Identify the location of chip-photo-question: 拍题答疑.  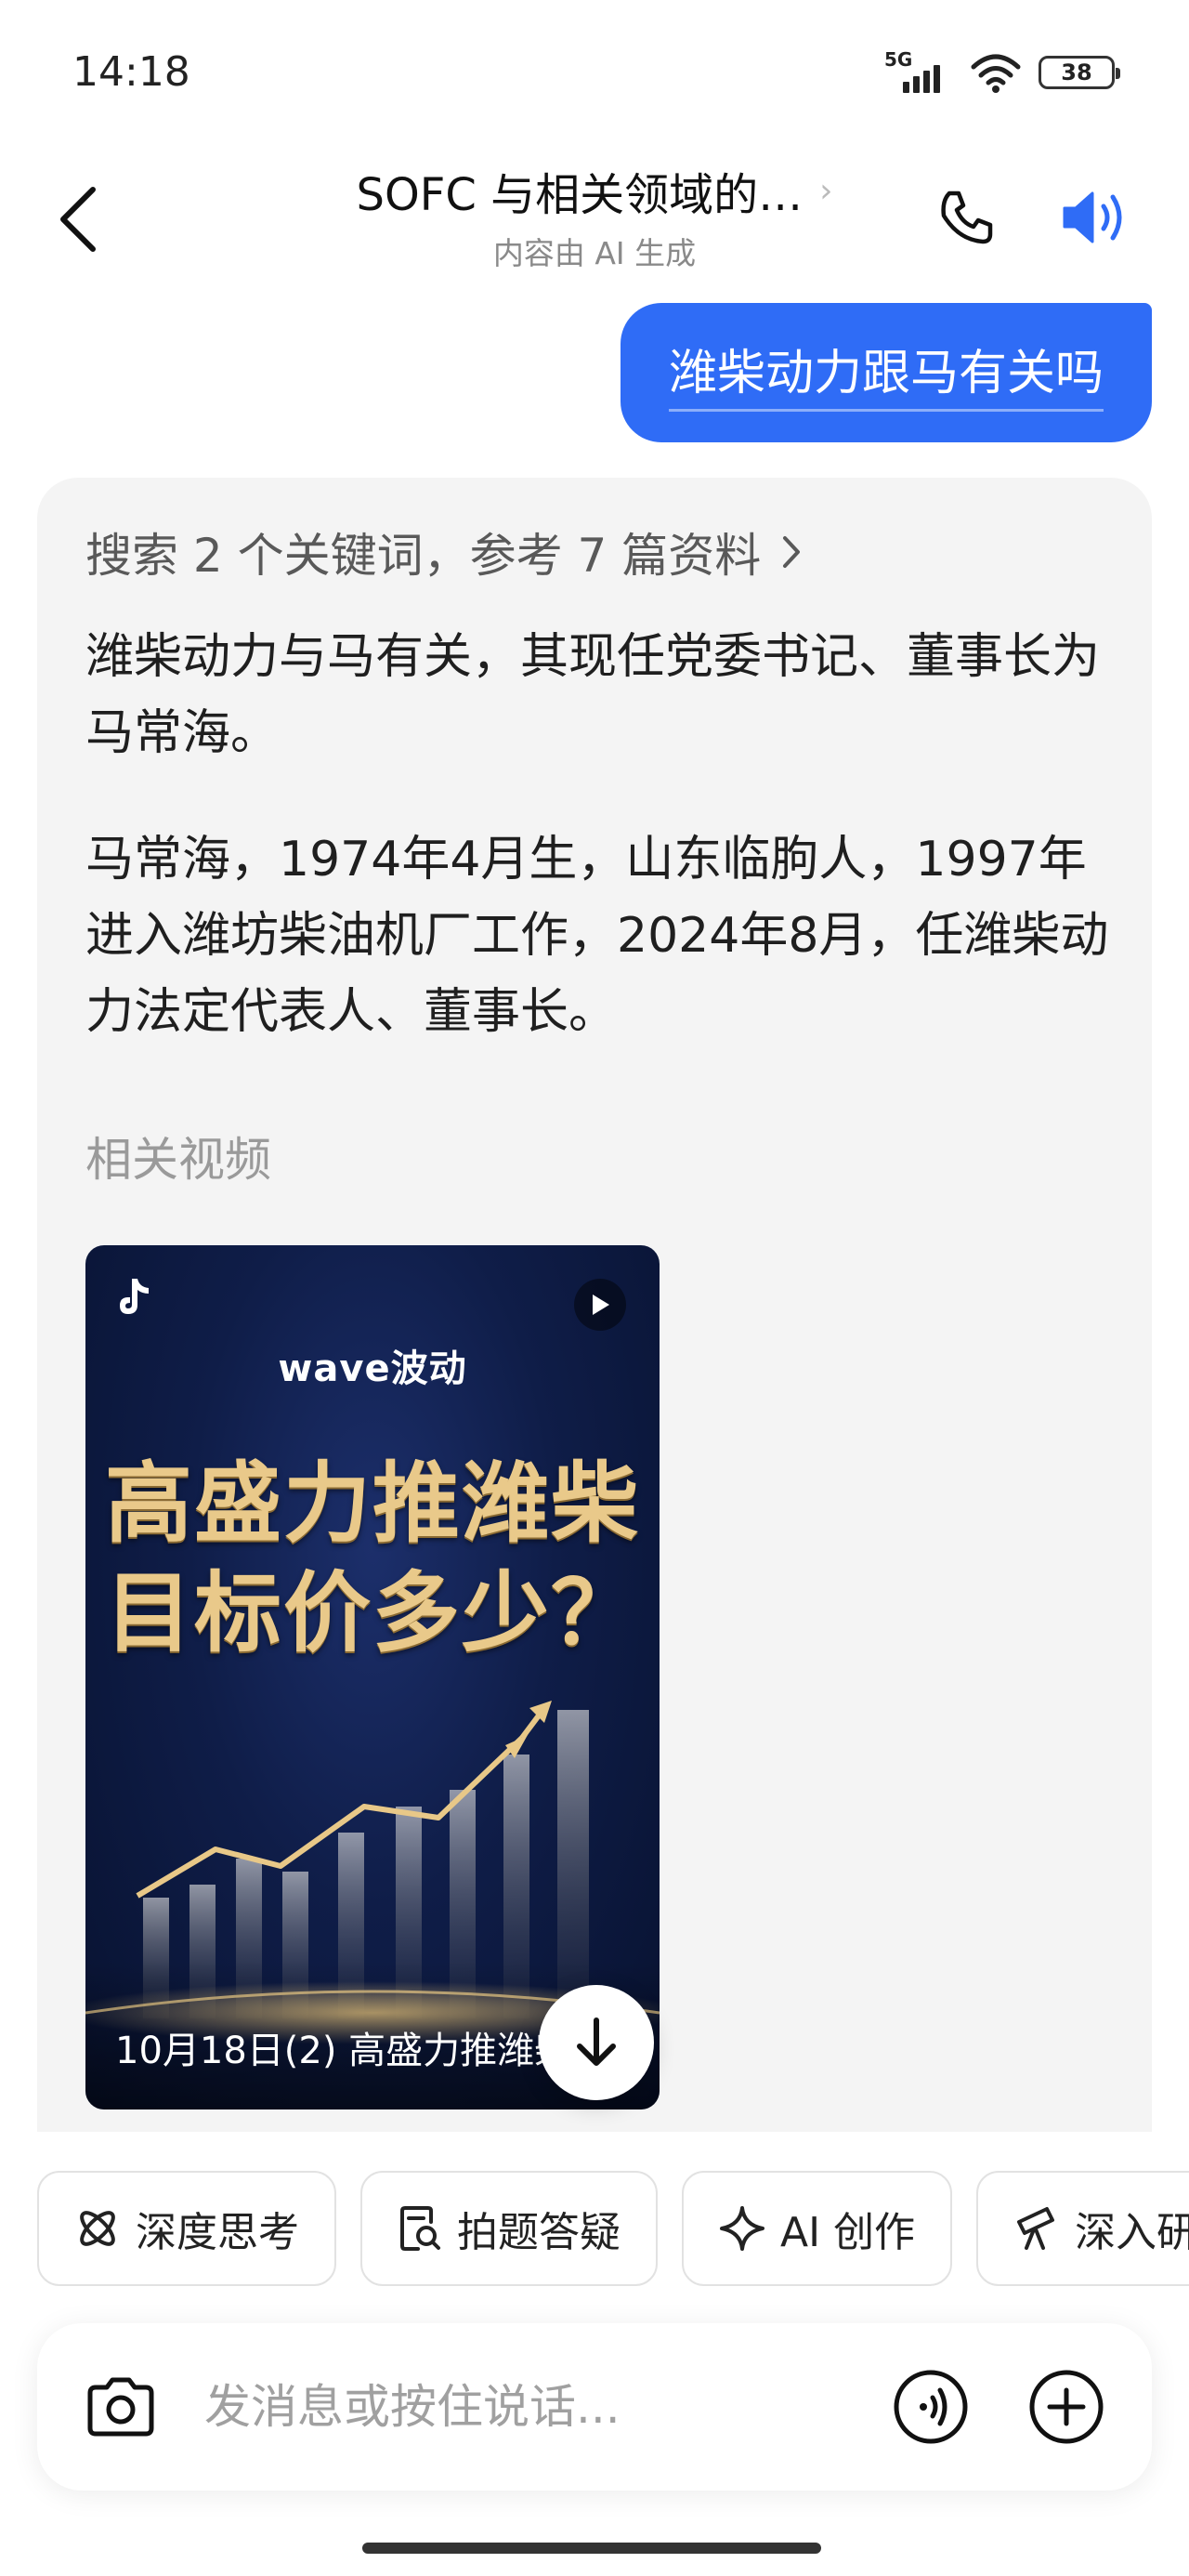
(509, 2228).